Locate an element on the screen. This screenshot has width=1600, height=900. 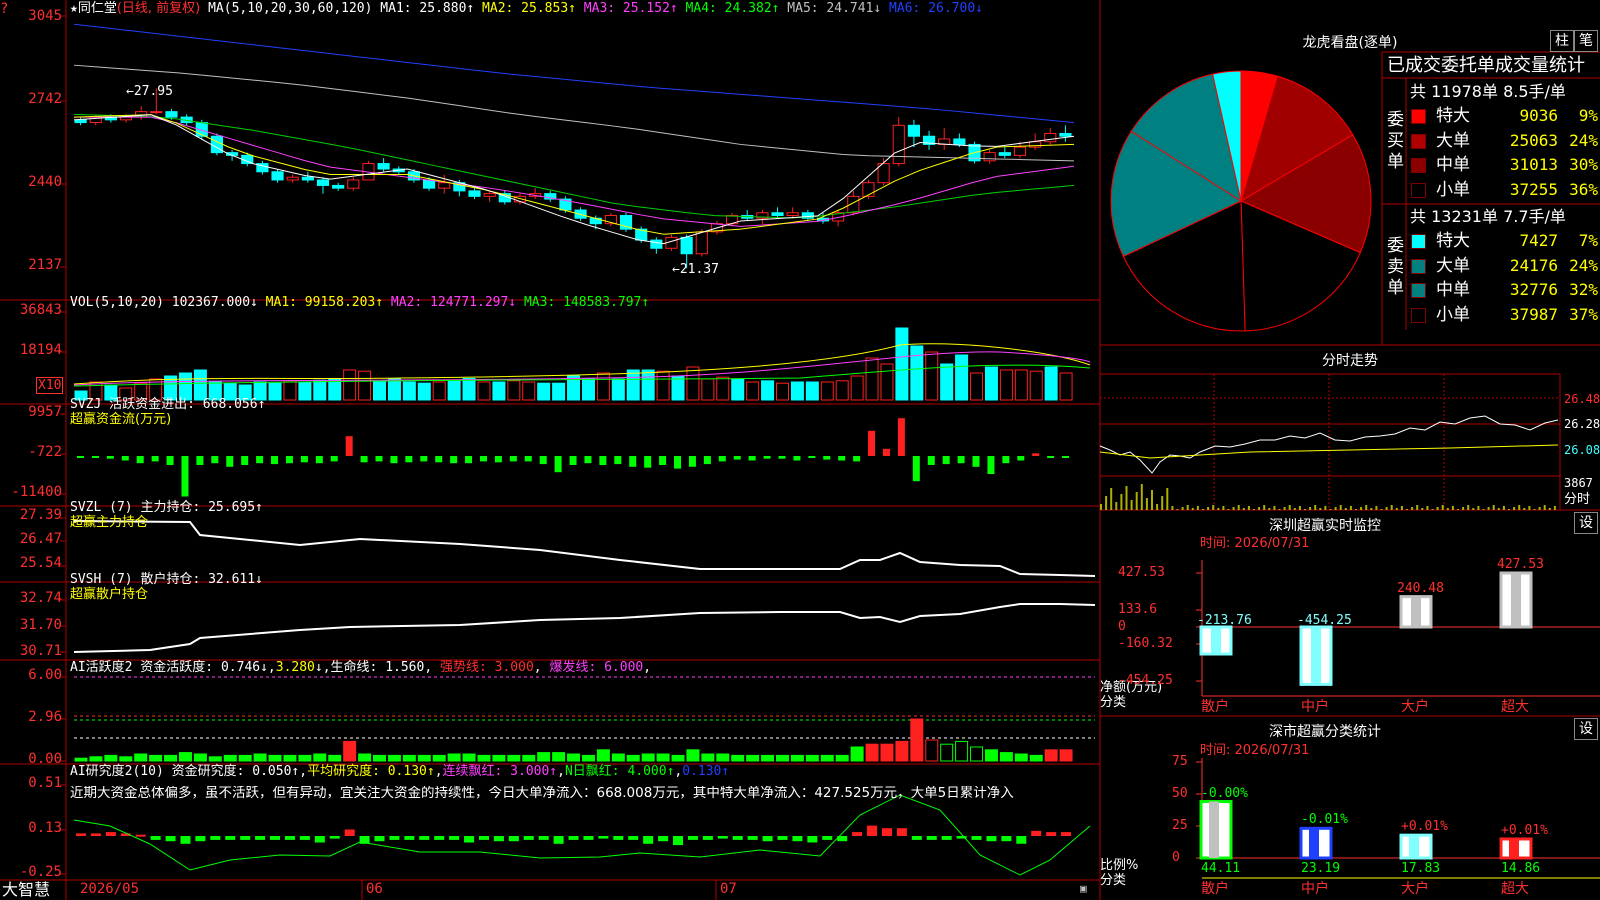
chart-mode: (日线, 前复权) is located at coordinates (158, 8).